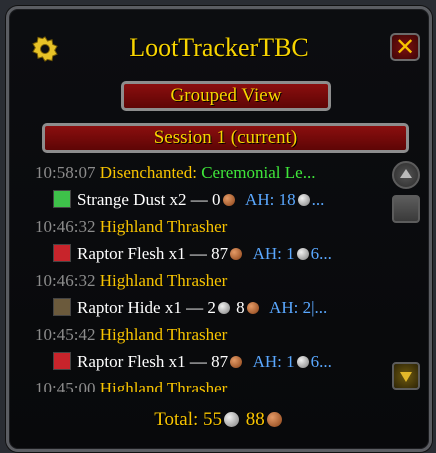 The height and width of the screenshot is (453, 436). I want to click on loot-header-row: 10:45:00 Highland Thrasher, so click(210, 383).